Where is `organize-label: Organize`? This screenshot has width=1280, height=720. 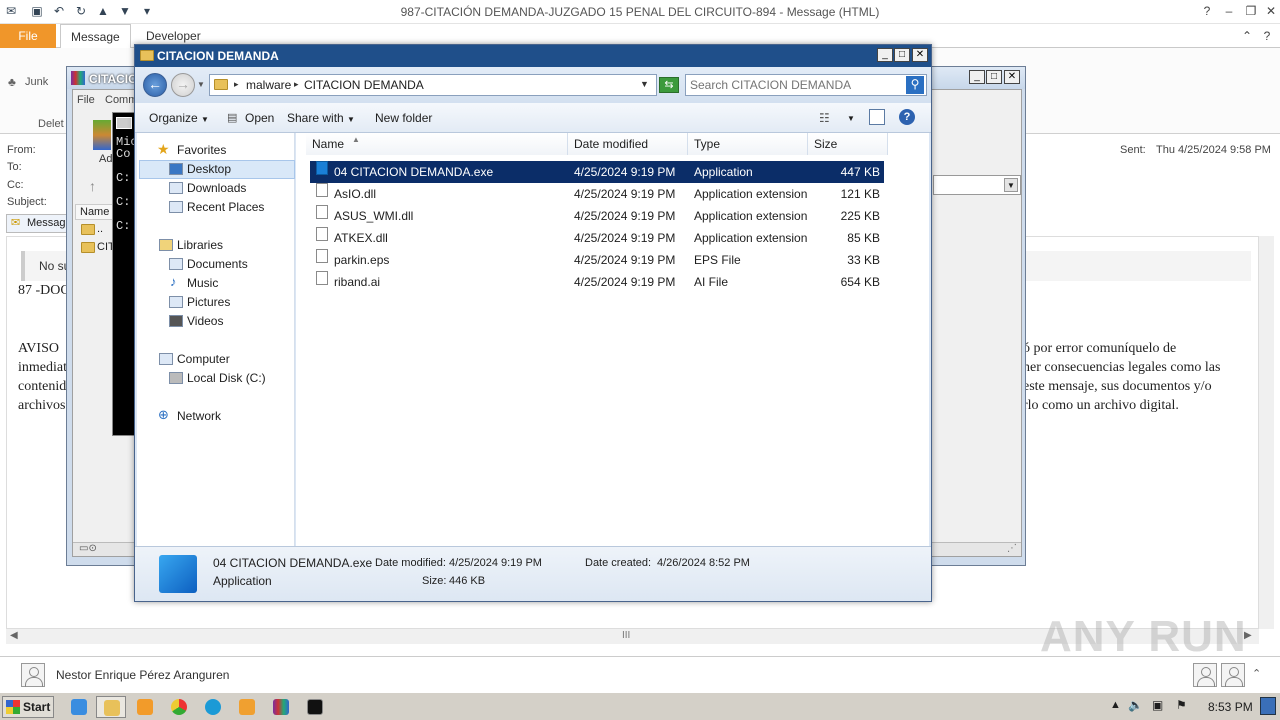
organize-label: Organize is located at coordinates (173, 118).